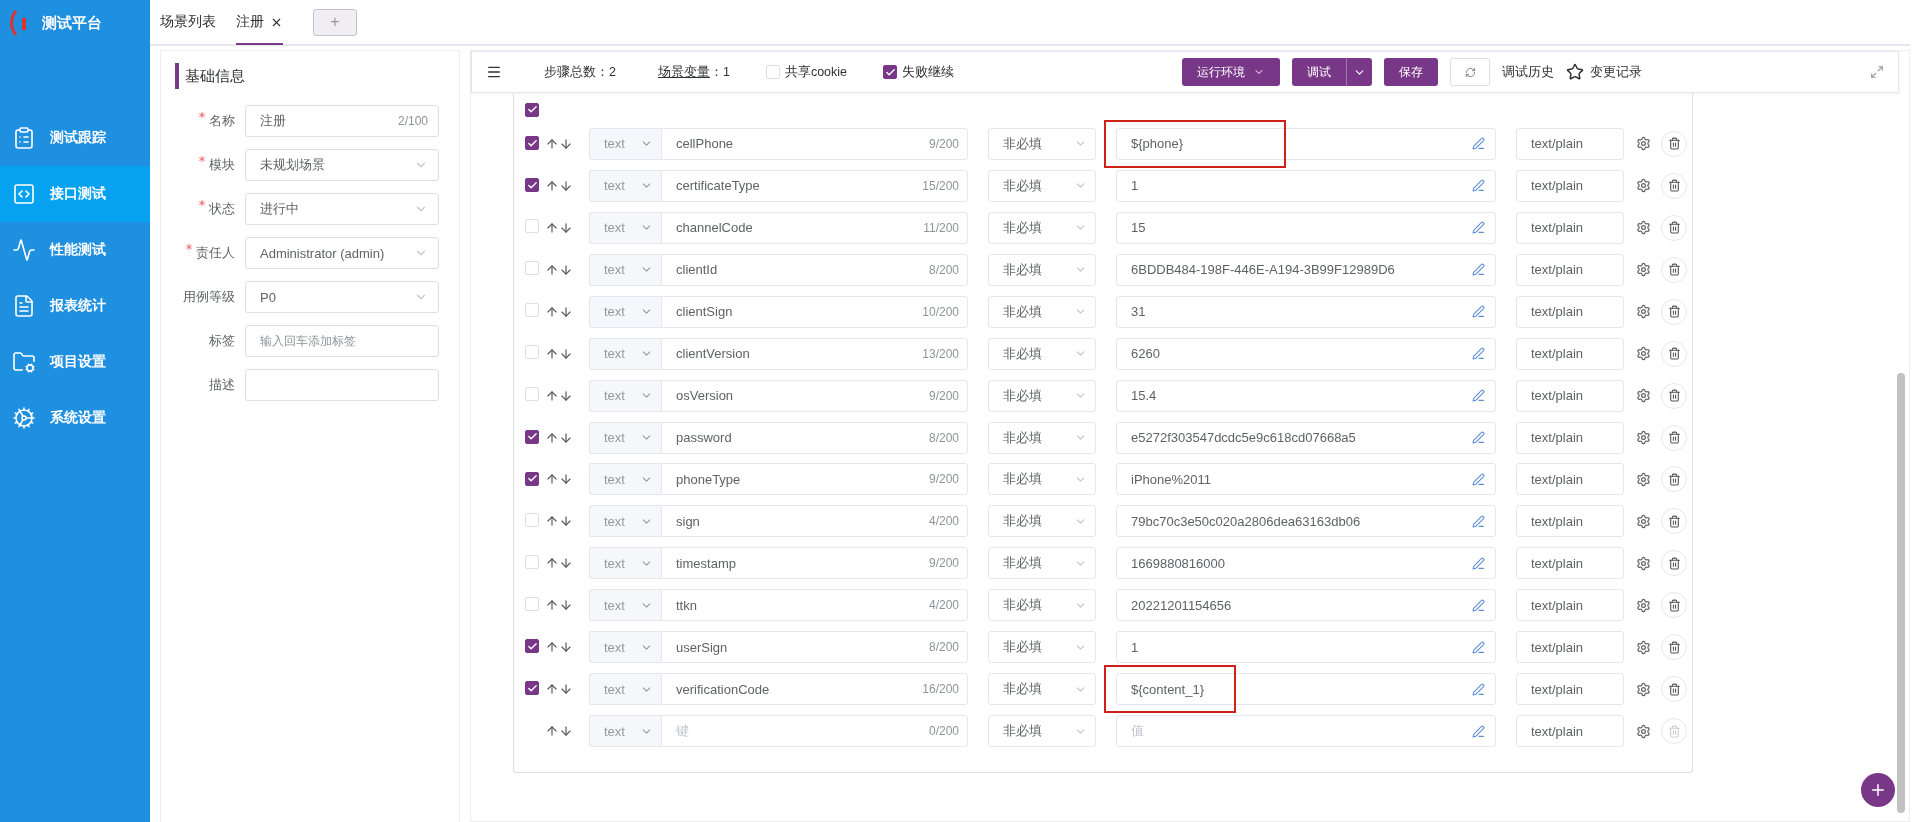 This screenshot has height=822, width=1920. What do you see at coordinates (1306, 563) in the screenshot?
I see `value-field: 1669880816000` at bounding box center [1306, 563].